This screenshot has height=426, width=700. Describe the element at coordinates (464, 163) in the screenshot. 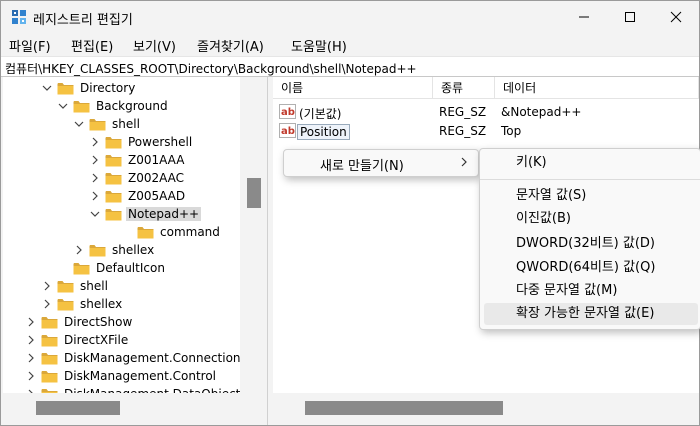

I see `submenu-arrow-icon` at that location.